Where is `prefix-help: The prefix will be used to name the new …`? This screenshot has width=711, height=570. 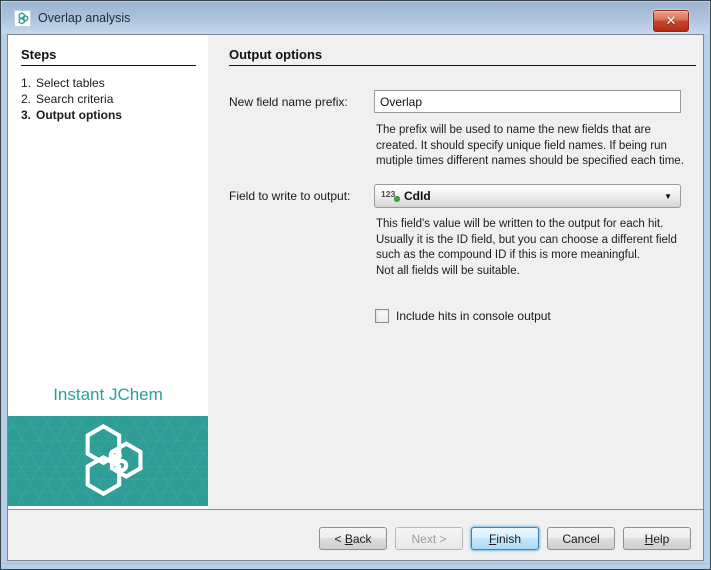 prefix-help: The prefix will be used to name the new … is located at coordinates (530, 145).